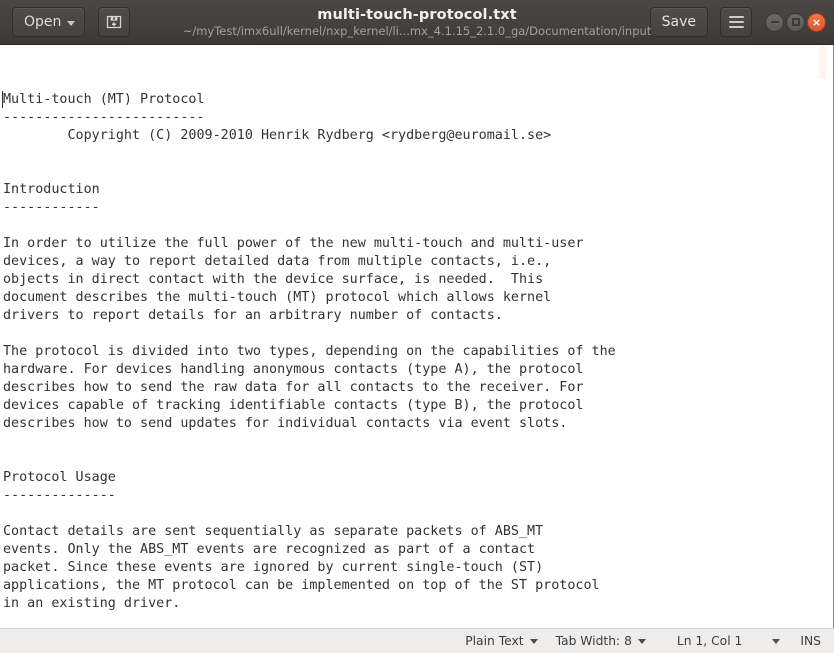 This screenshot has width=834, height=653. What do you see at coordinates (825, 336) in the screenshot?
I see `vertical-scrollbar` at bounding box center [825, 336].